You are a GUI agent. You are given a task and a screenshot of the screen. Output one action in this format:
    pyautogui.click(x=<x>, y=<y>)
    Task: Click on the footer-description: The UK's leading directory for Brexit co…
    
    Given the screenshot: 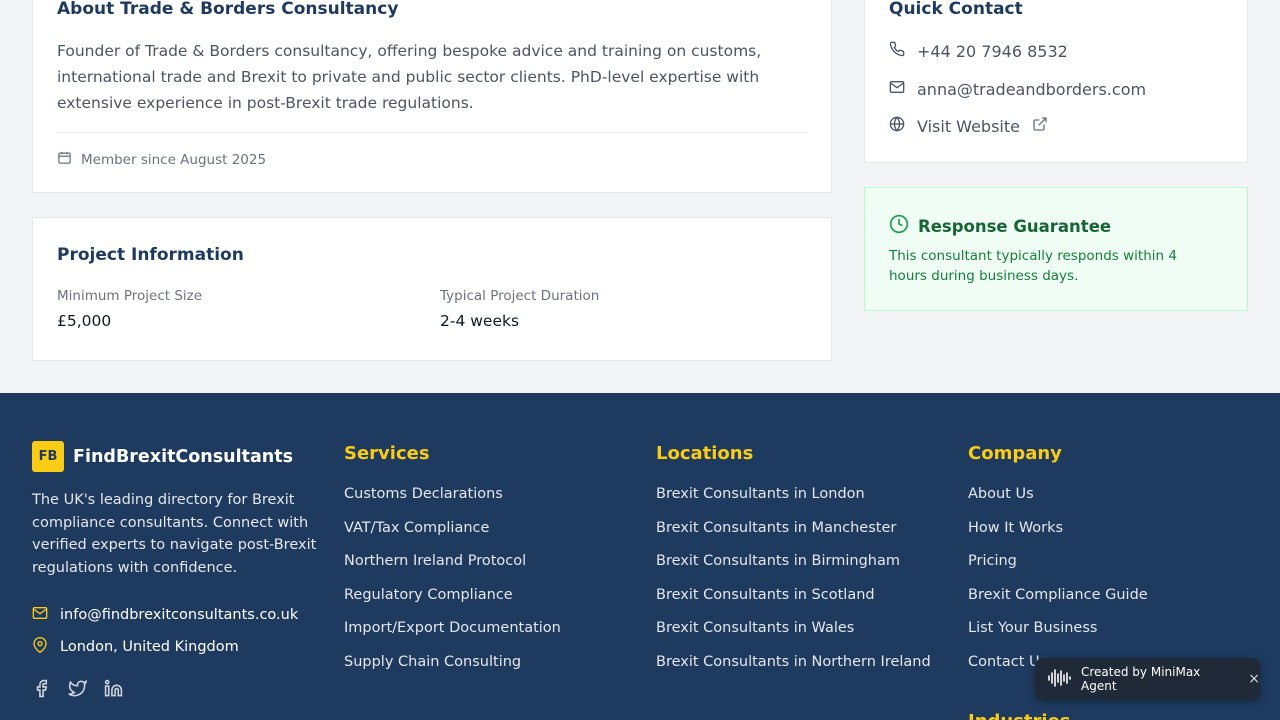 What is the action you would take?
    pyautogui.click(x=174, y=534)
    